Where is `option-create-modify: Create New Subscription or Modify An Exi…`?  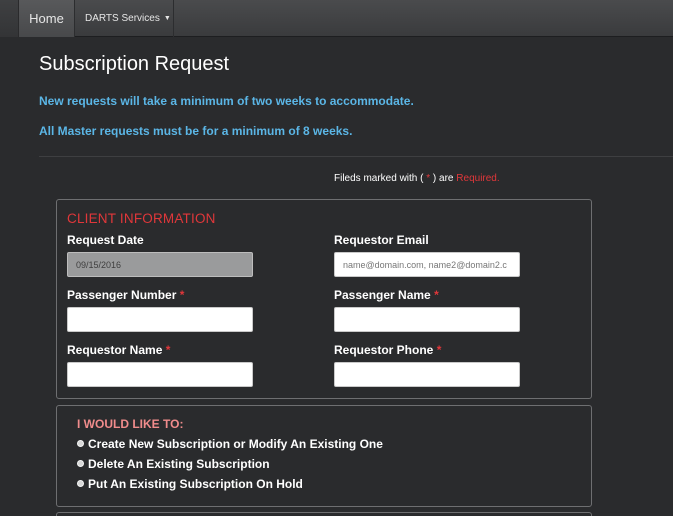
option-create-modify: Create New Subscription or Modify An Exi… is located at coordinates (230, 444).